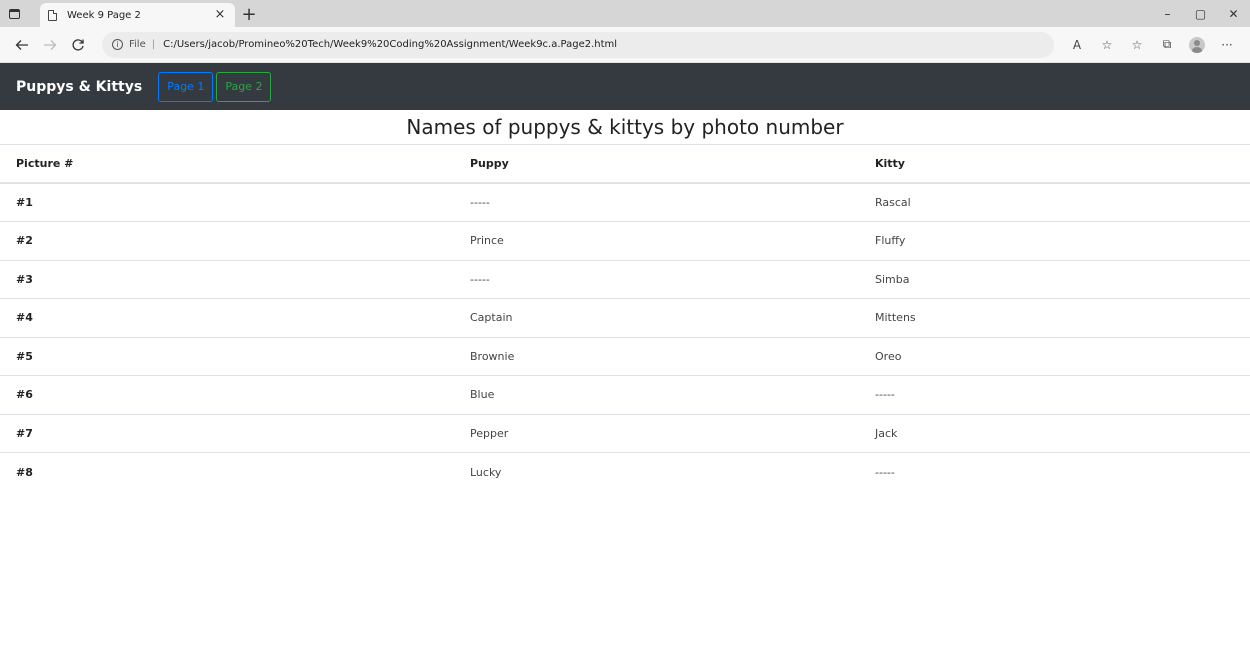 This screenshot has width=1250, height=669. I want to click on header-picture: Picture #, so click(227, 164).